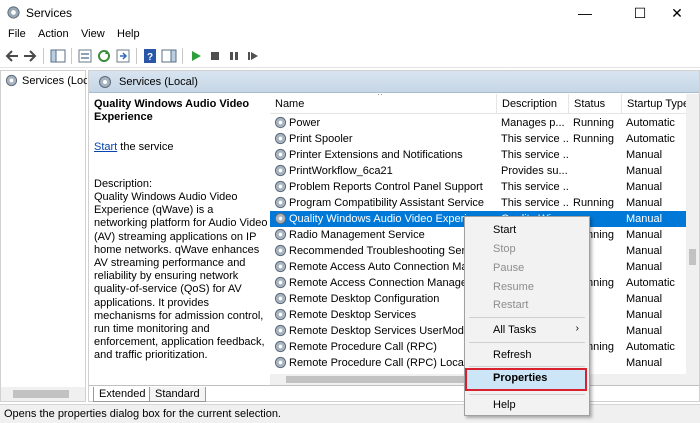  I want to click on restart-service-icon, so click(253, 56).